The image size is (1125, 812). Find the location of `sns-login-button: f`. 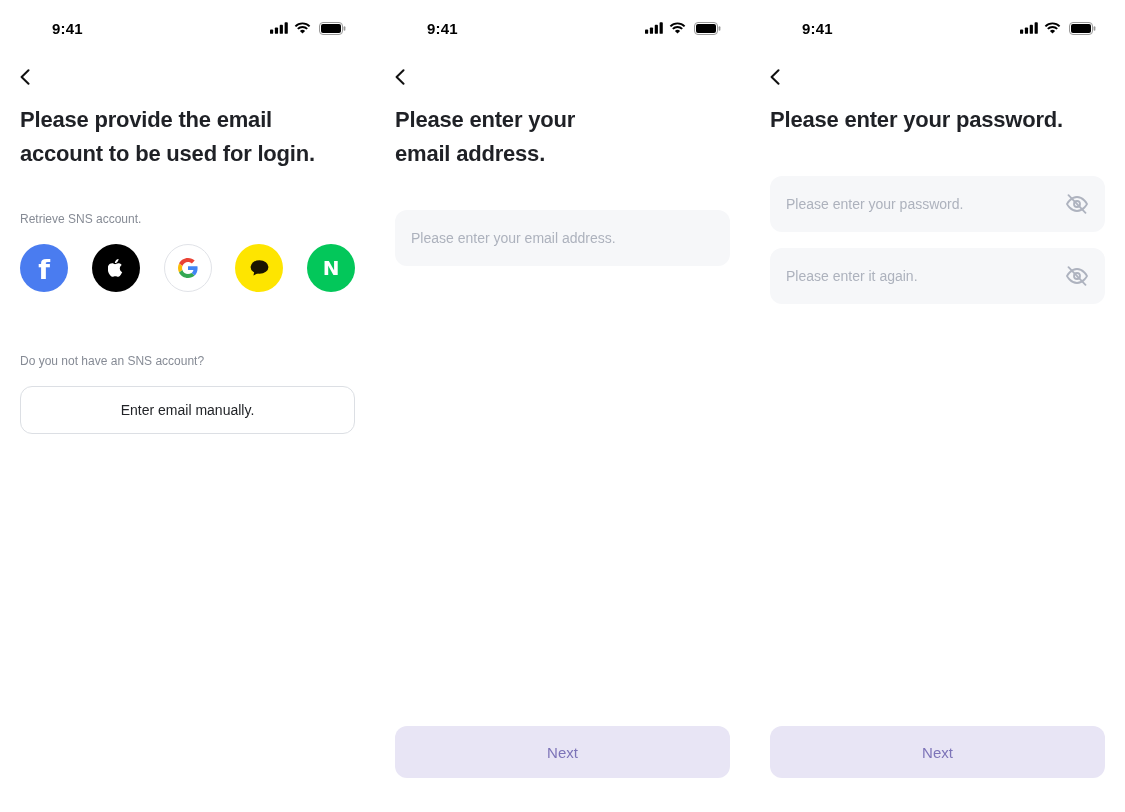

sns-login-button: f is located at coordinates (44, 268).